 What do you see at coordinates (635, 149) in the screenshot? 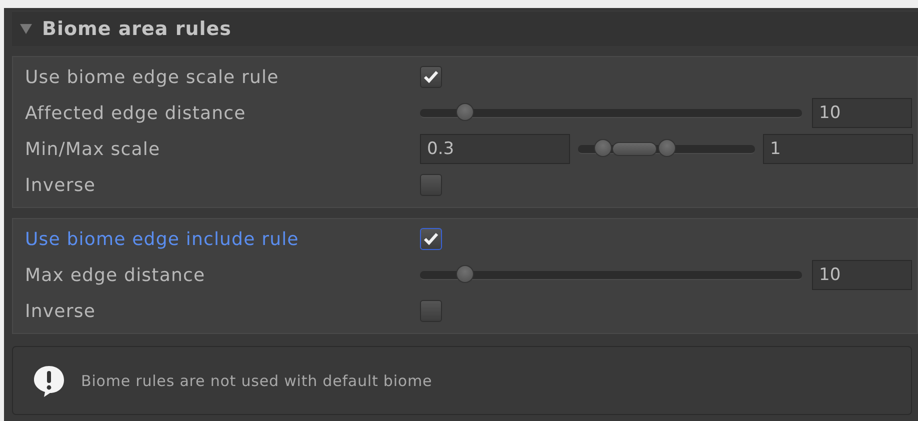
I see `range-bar` at bounding box center [635, 149].